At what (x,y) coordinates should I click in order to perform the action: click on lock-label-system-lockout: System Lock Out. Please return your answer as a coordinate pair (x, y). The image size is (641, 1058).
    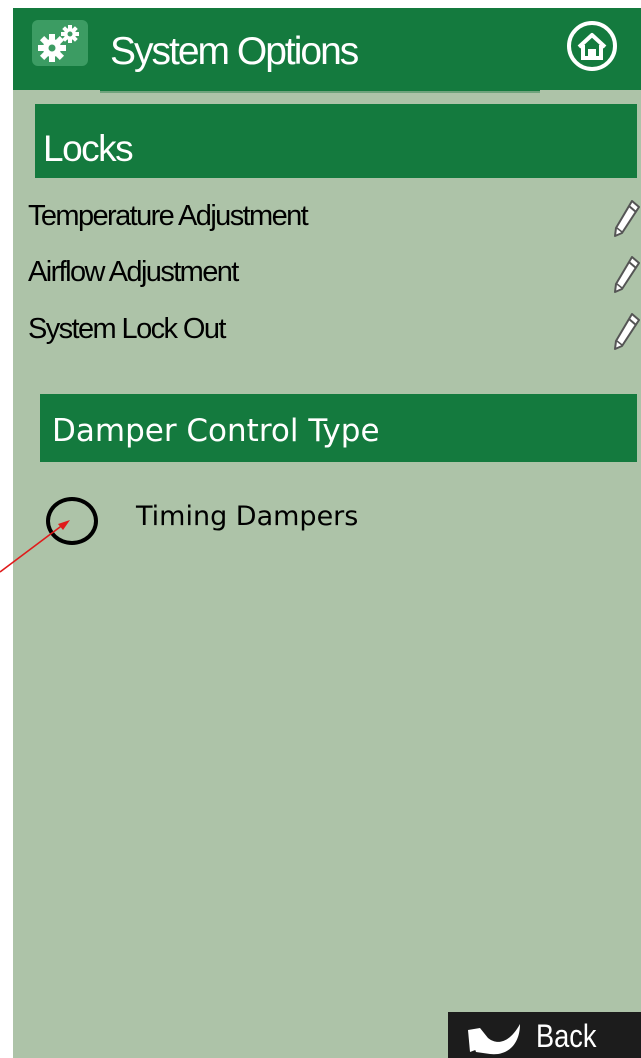
    Looking at the image, I should click on (127, 329).